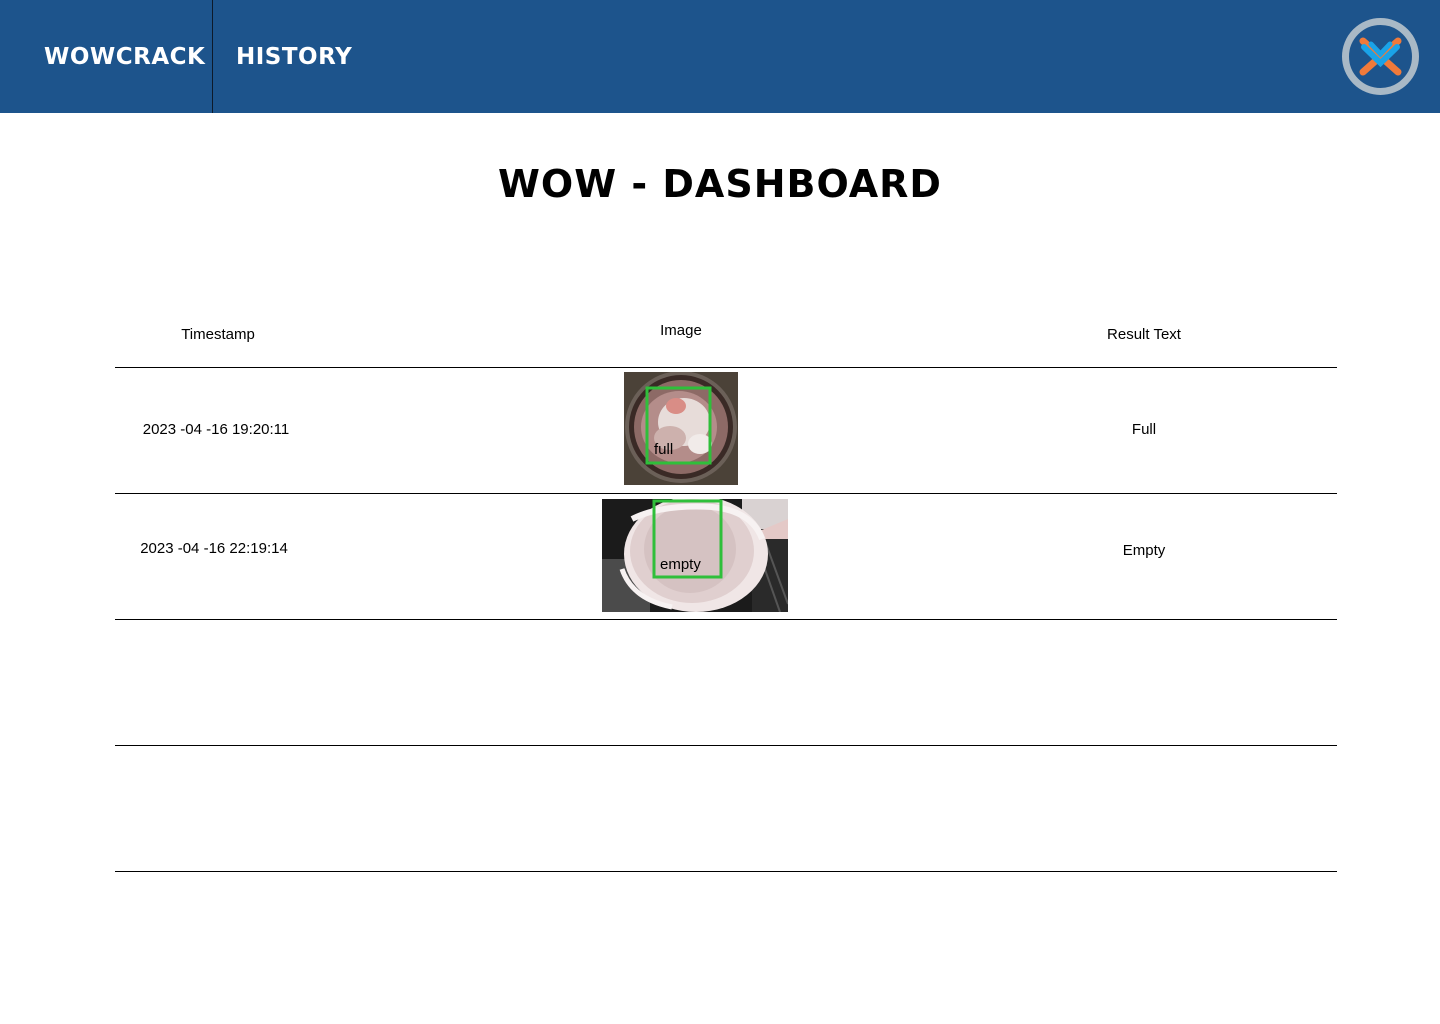 The image size is (1440, 1024). I want to click on bin-full-photo, so click(681, 428).